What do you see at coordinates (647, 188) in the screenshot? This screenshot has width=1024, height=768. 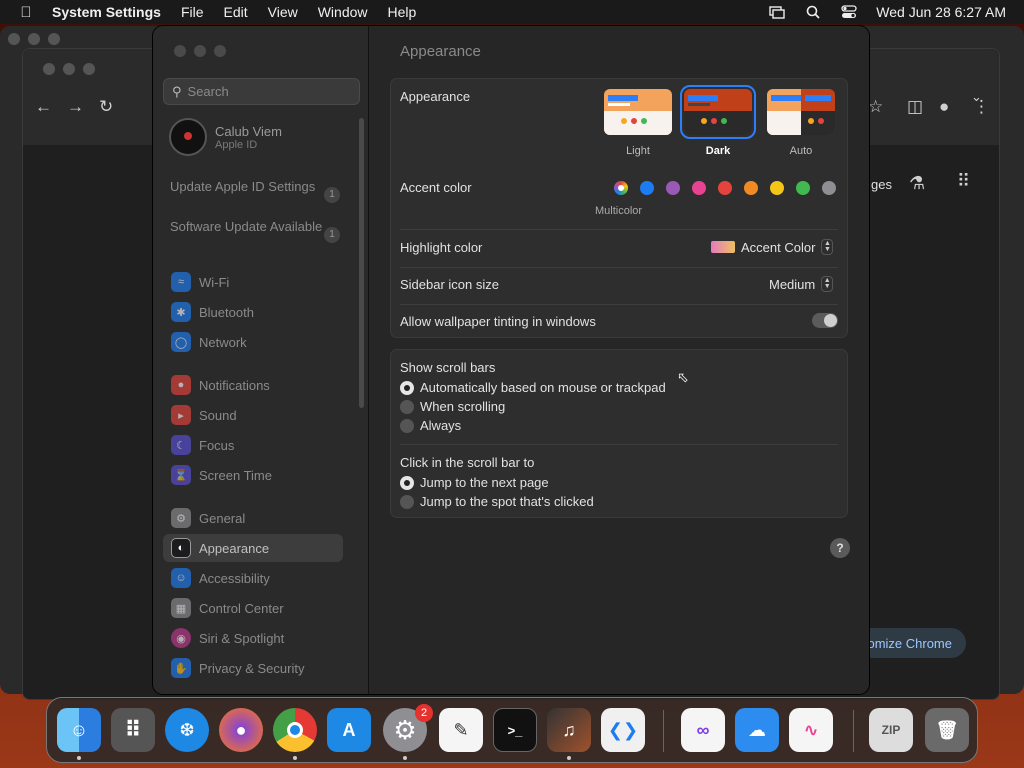 I see `accent-blue-swatch` at bounding box center [647, 188].